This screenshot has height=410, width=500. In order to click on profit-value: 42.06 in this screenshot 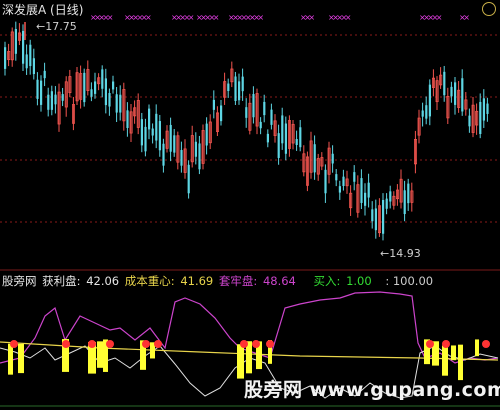, I will do `click(103, 281)`.